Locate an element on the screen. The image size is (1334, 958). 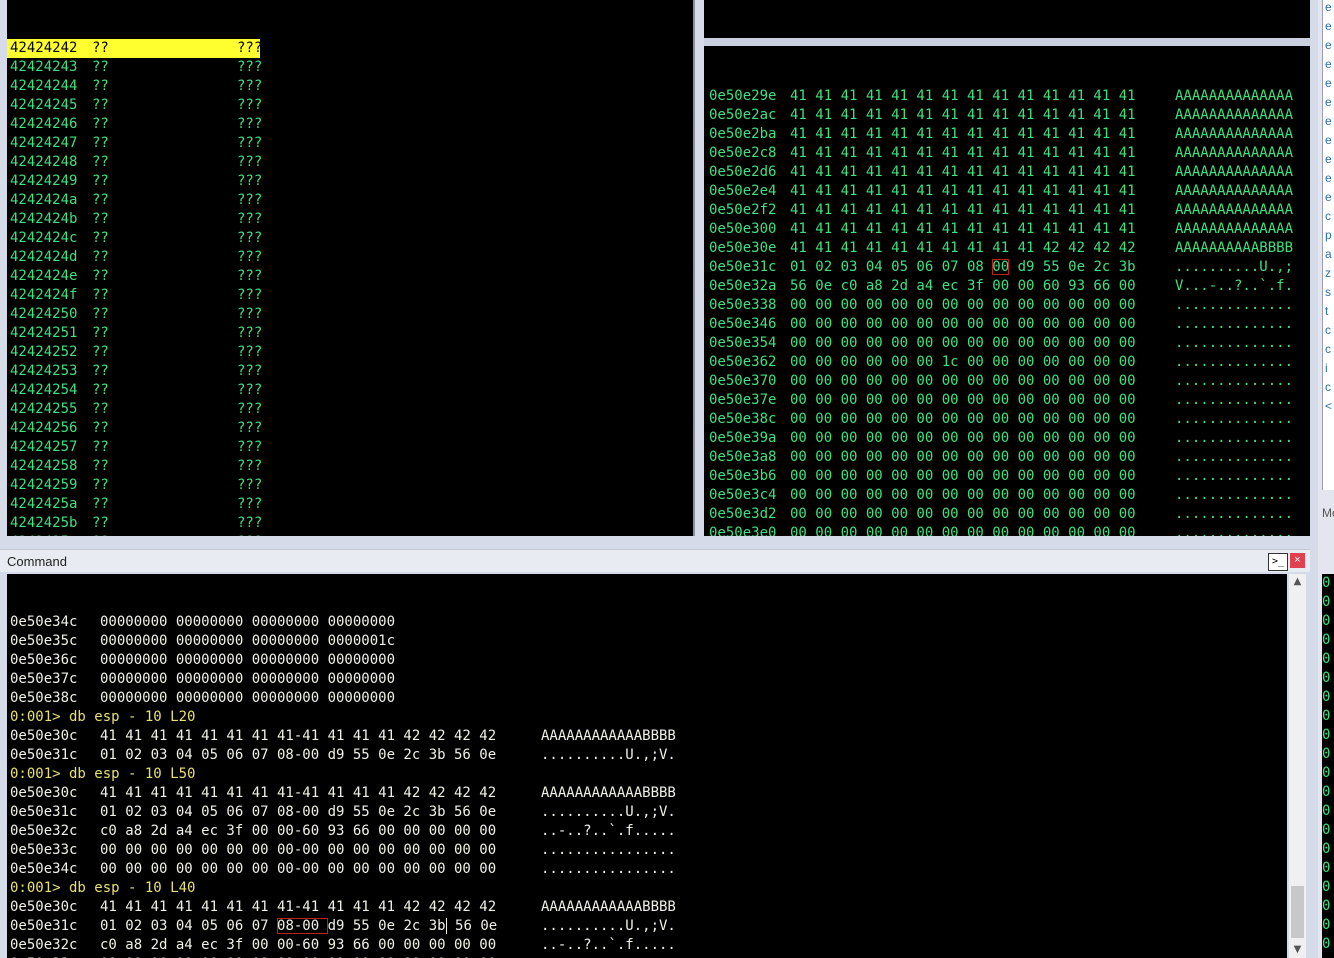
disassembly-row: 42424256????? is located at coordinates (350, 428).